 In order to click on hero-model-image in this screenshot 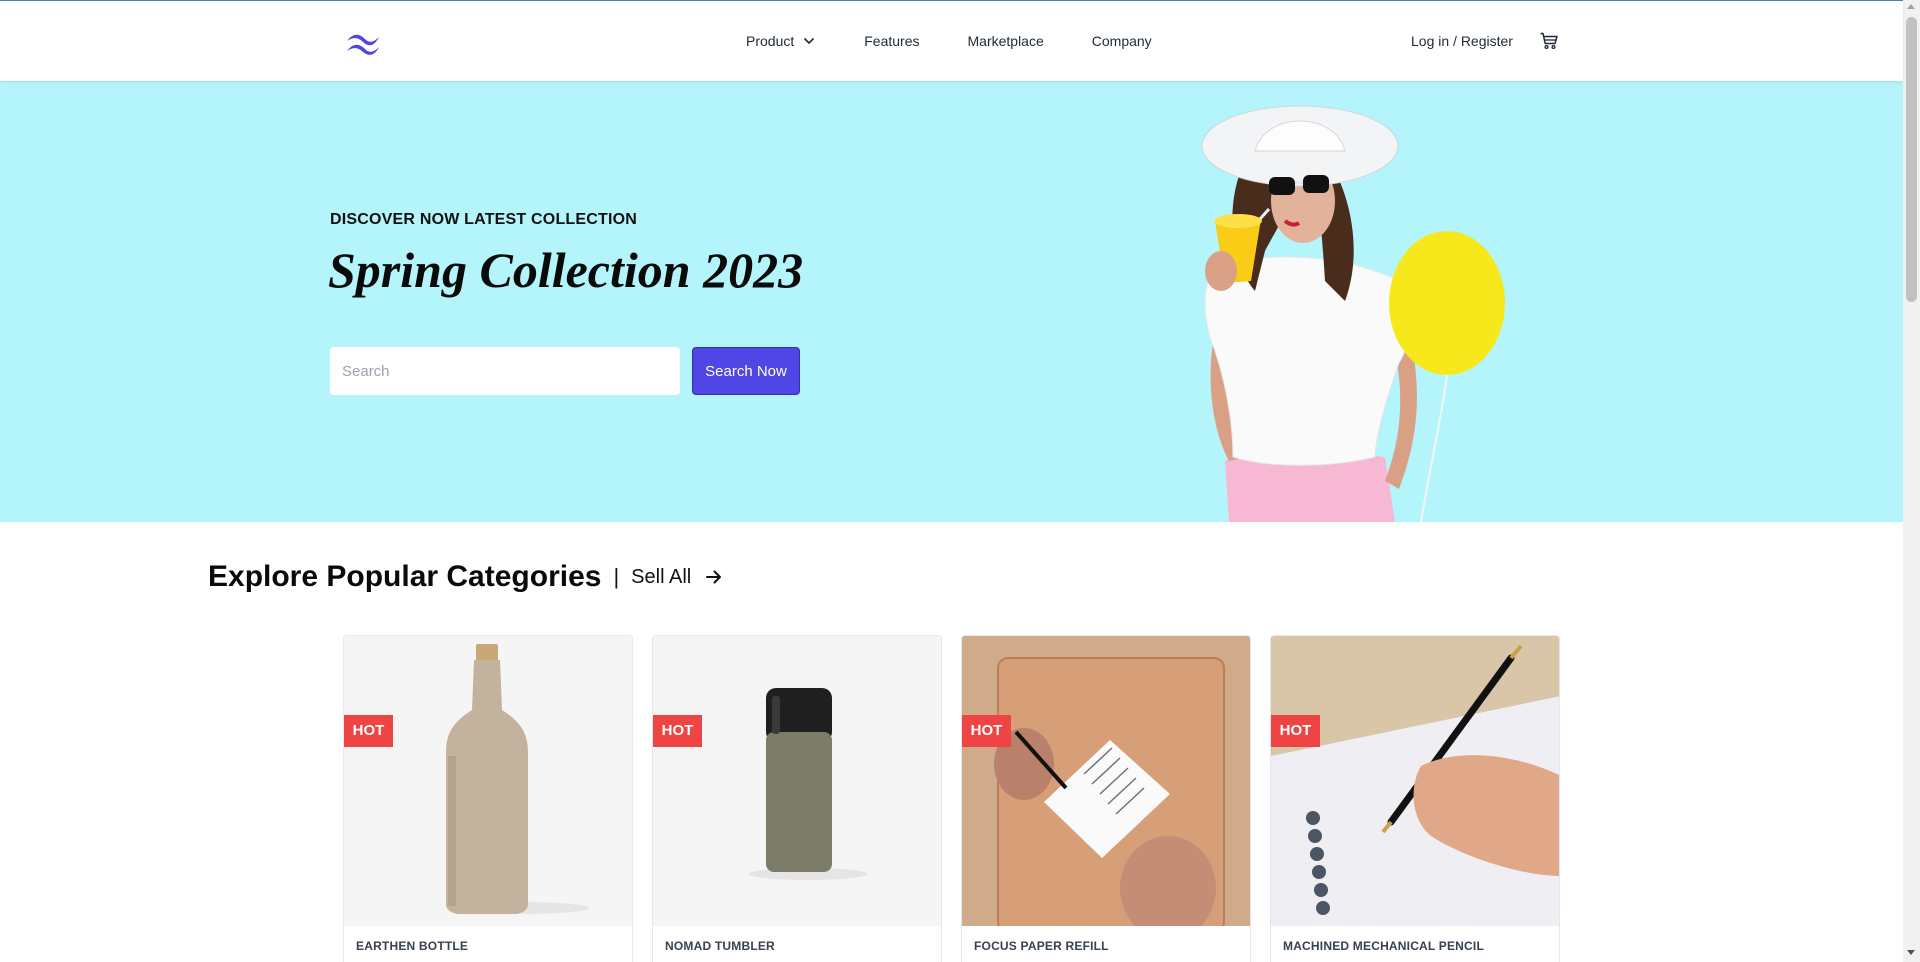, I will do `click(1353, 313)`.